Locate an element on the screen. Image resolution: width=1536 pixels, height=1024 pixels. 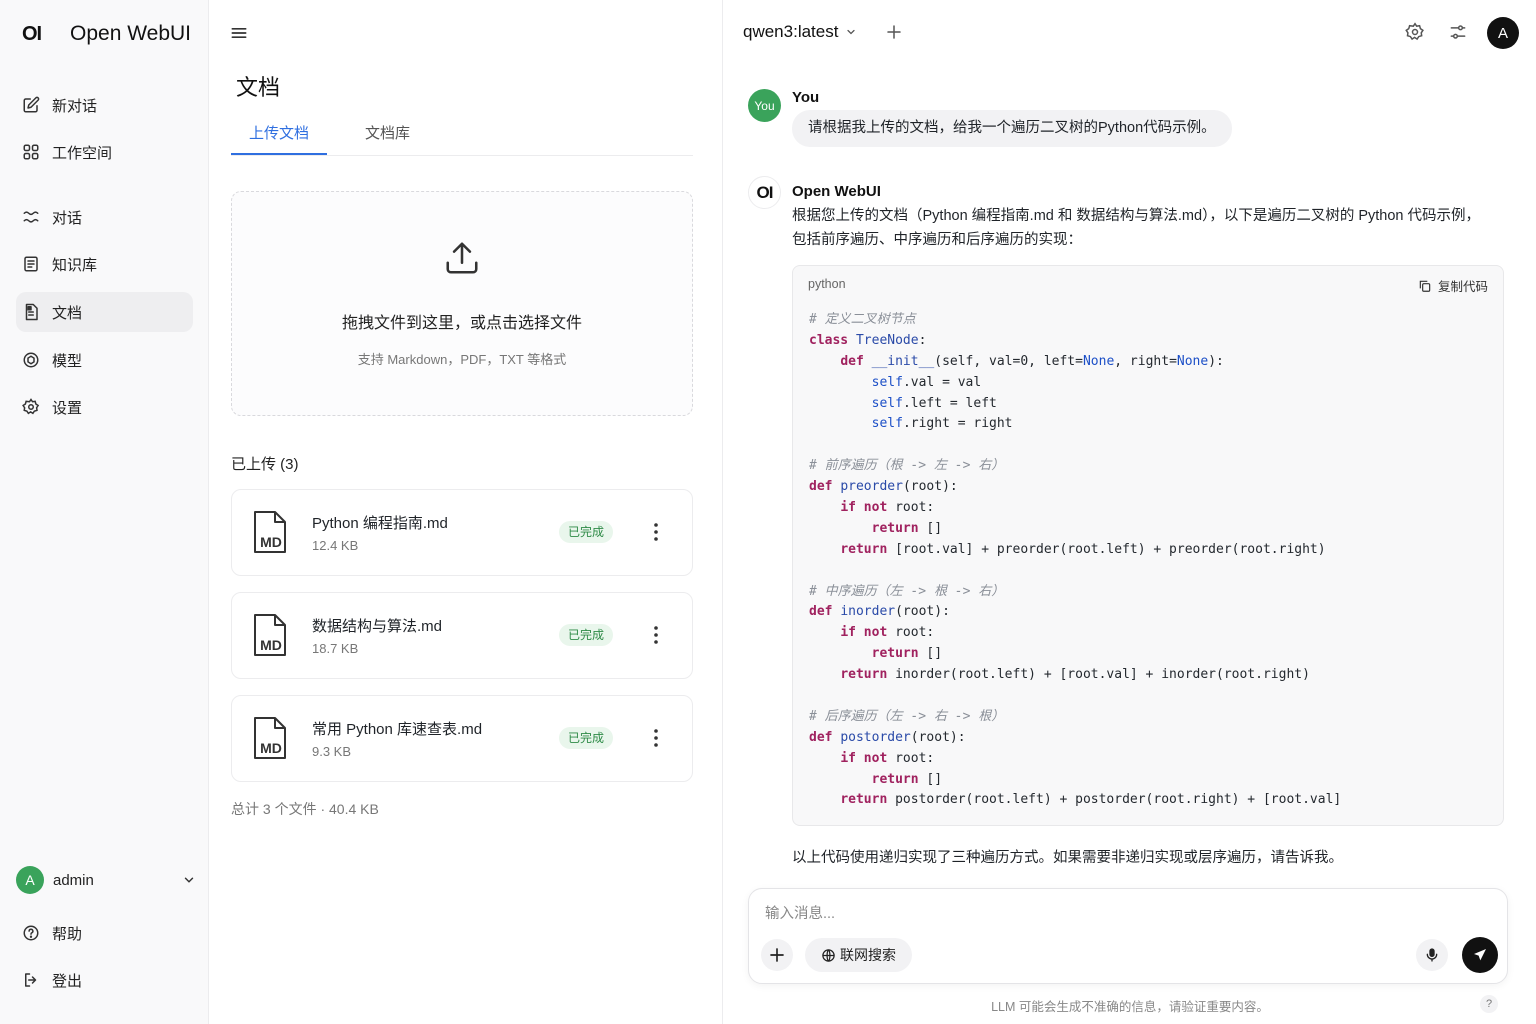
sidebar-item-label: 设置 is located at coordinates (67, 408).